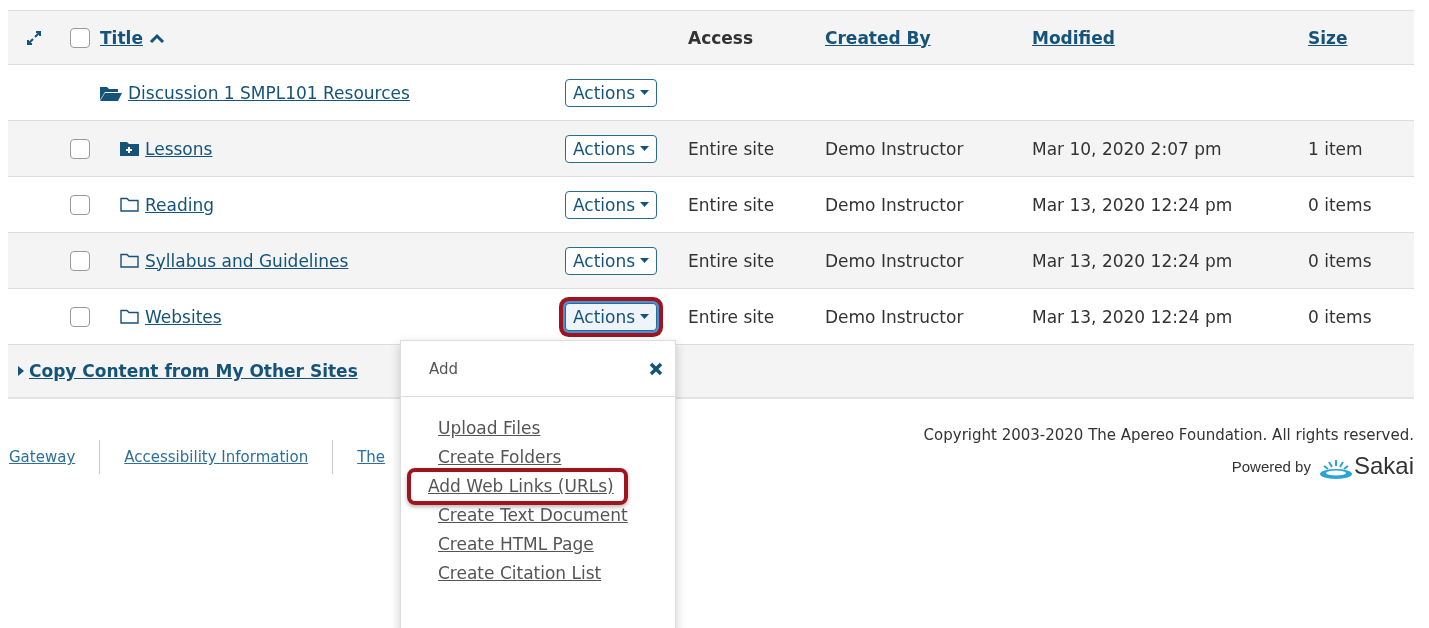 This screenshot has width=1429, height=628. Describe the element at coordinates (656, 368) in the screenshot. I see `close-icon` at that location.